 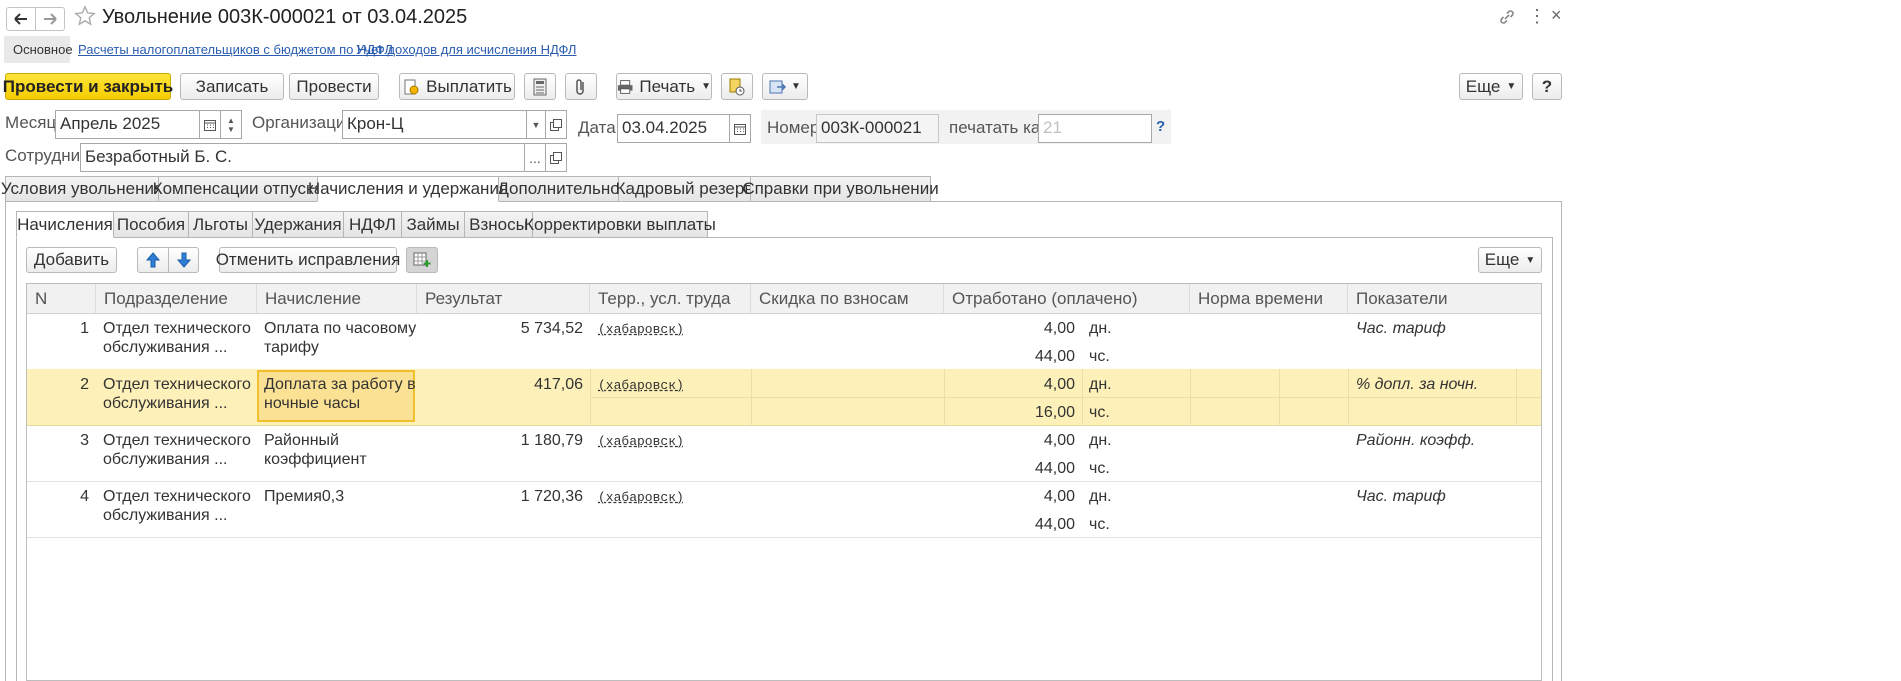 What do you see at coordinates (238, 189) in the screenshot?
I see `tab-vacation-compensation: Компенсации отпуска` at bounding box center [238, 189].